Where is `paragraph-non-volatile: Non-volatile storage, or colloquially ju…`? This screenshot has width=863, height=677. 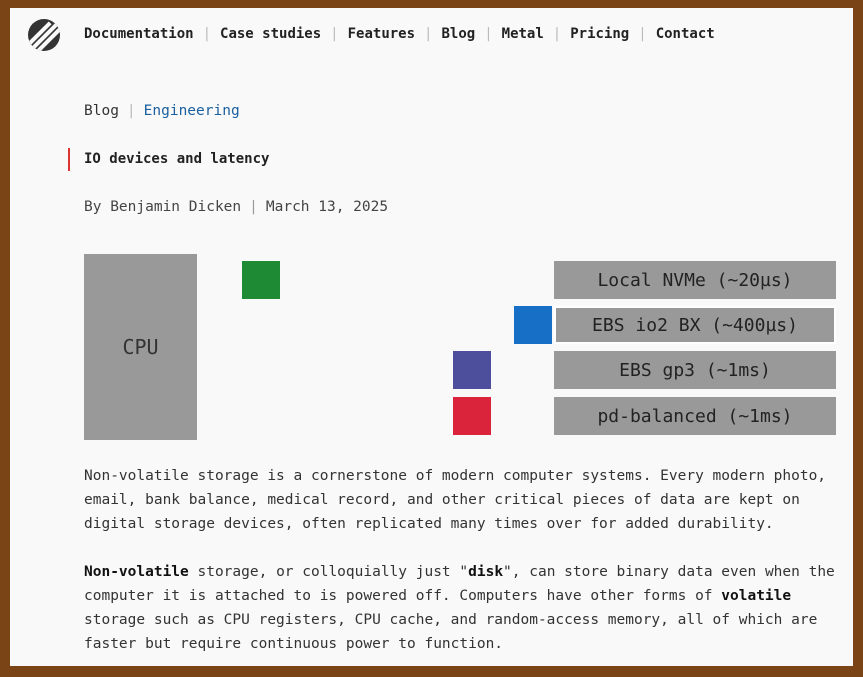
paragraph-non-volatile: Non-volatile storage, or colloquially ju… is located at coordinates (464, 608).